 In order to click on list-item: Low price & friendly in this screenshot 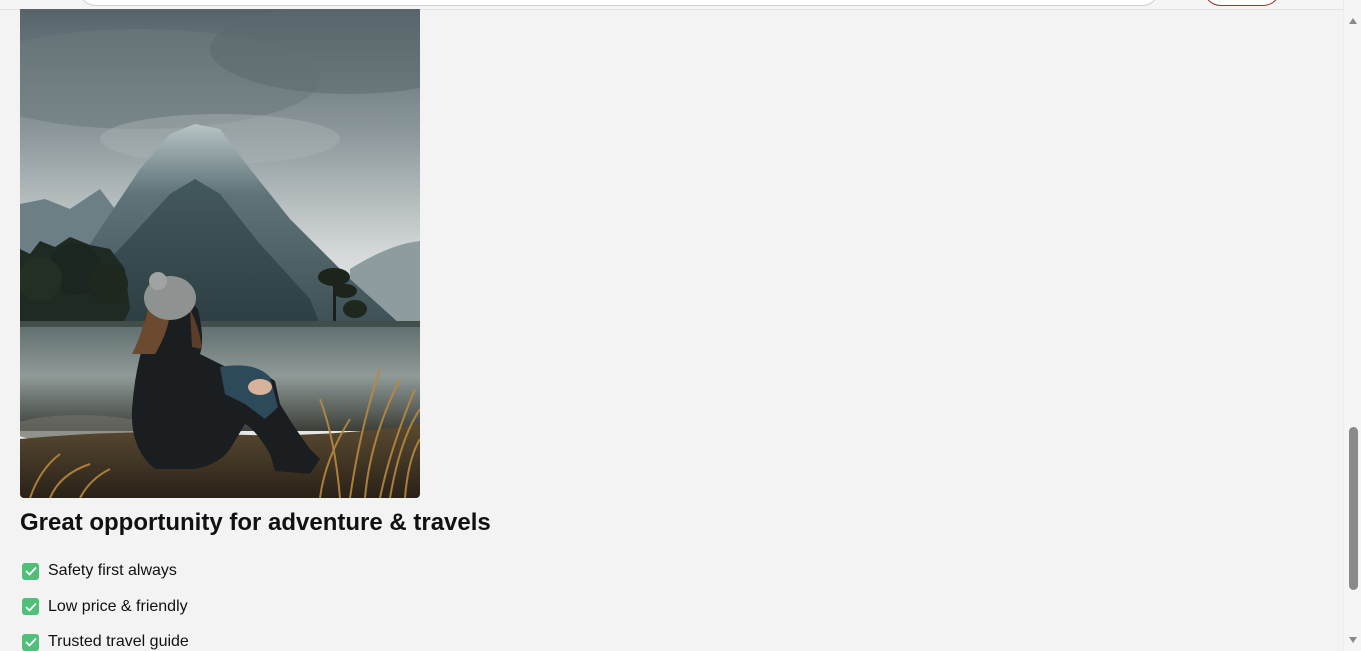, I will do `click(104, 607)`.